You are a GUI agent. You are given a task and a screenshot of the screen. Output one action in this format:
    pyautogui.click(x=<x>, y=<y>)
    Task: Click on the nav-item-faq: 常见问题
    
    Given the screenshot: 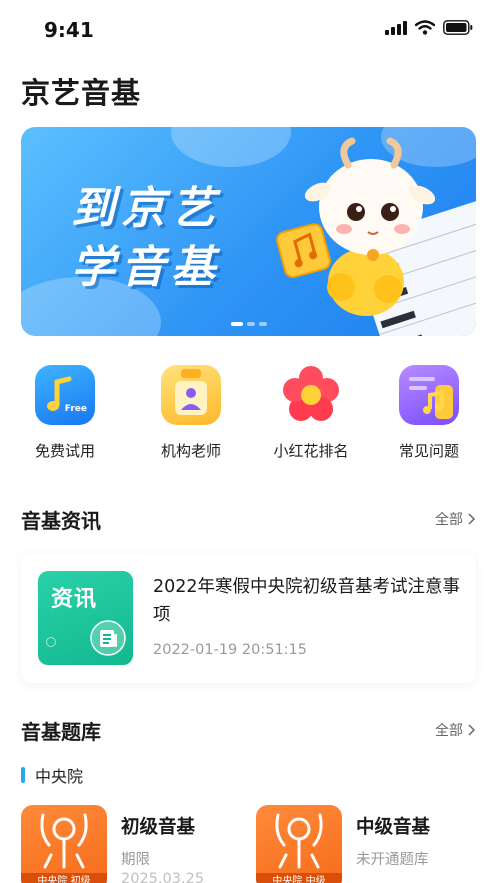 What is the action you would take?
    pyautogui.click(x=429, y=413)
    